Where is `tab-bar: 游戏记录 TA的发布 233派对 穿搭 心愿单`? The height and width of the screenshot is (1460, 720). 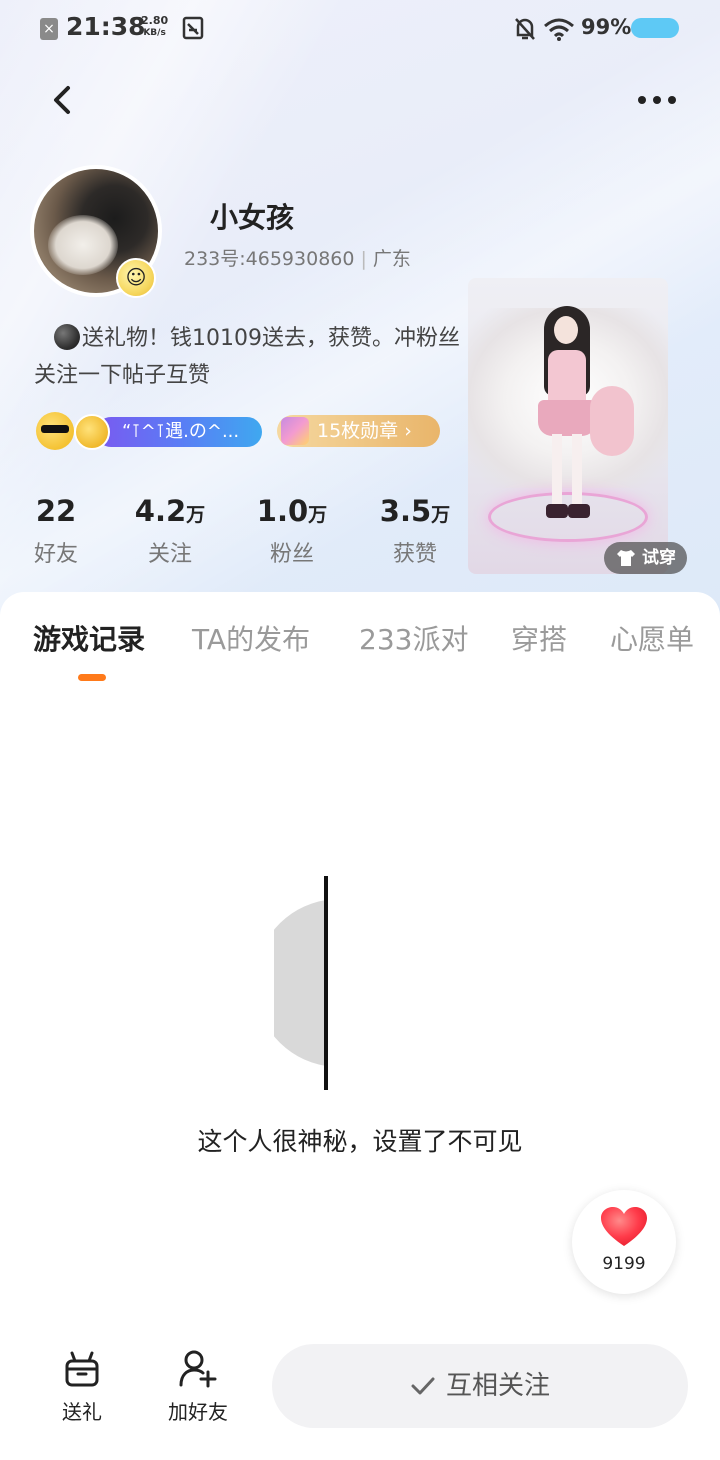 tab-bar: 游戏记录 TA的发布 233派对 穿搭 心愿单 is located at coordinates (360, 638).